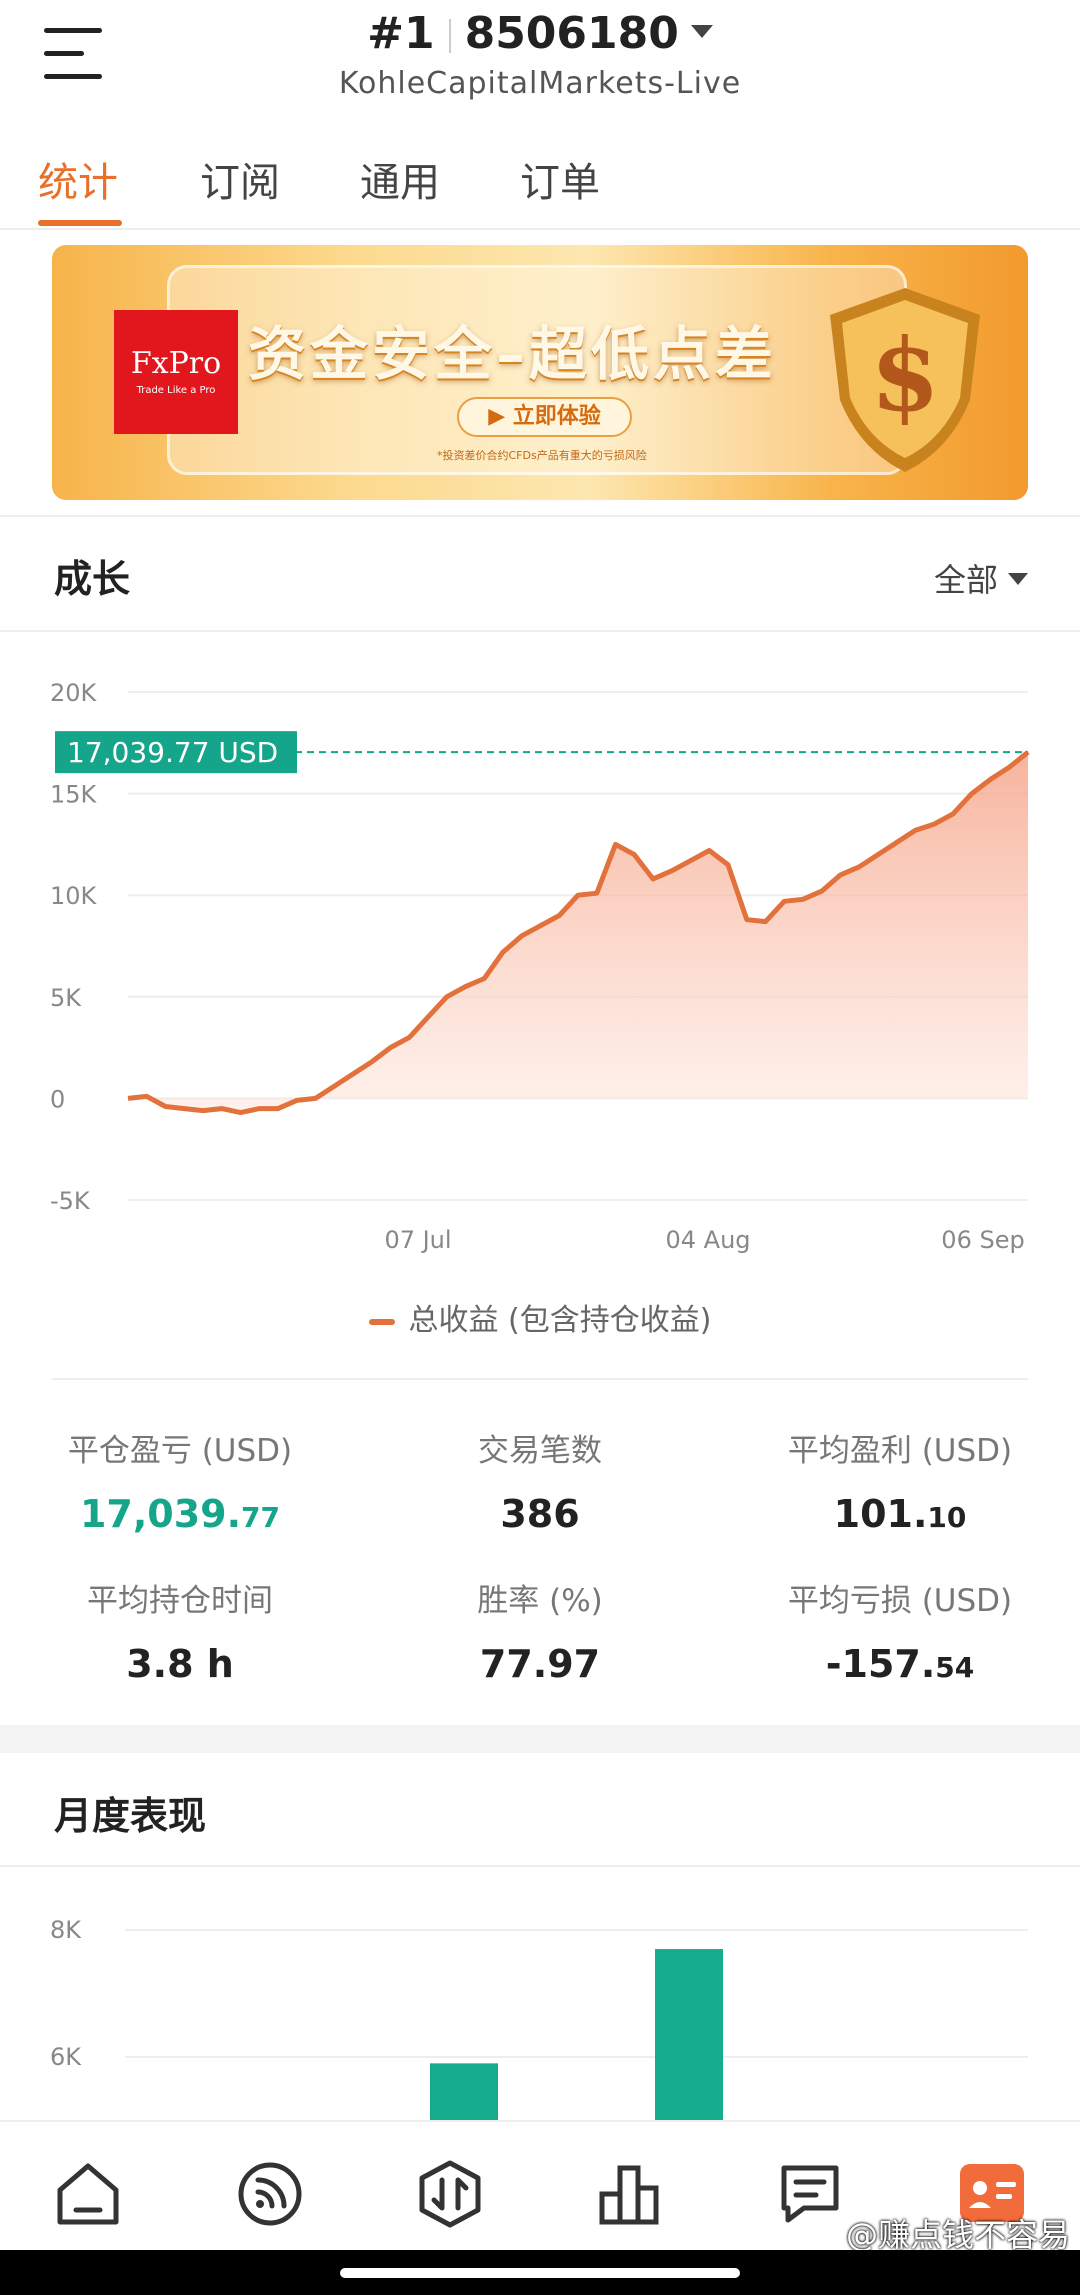 The image size is (1080, 2295). Describe the element at coordinates (88, 2194) in the screenshot. I see `home-icon` at that location.